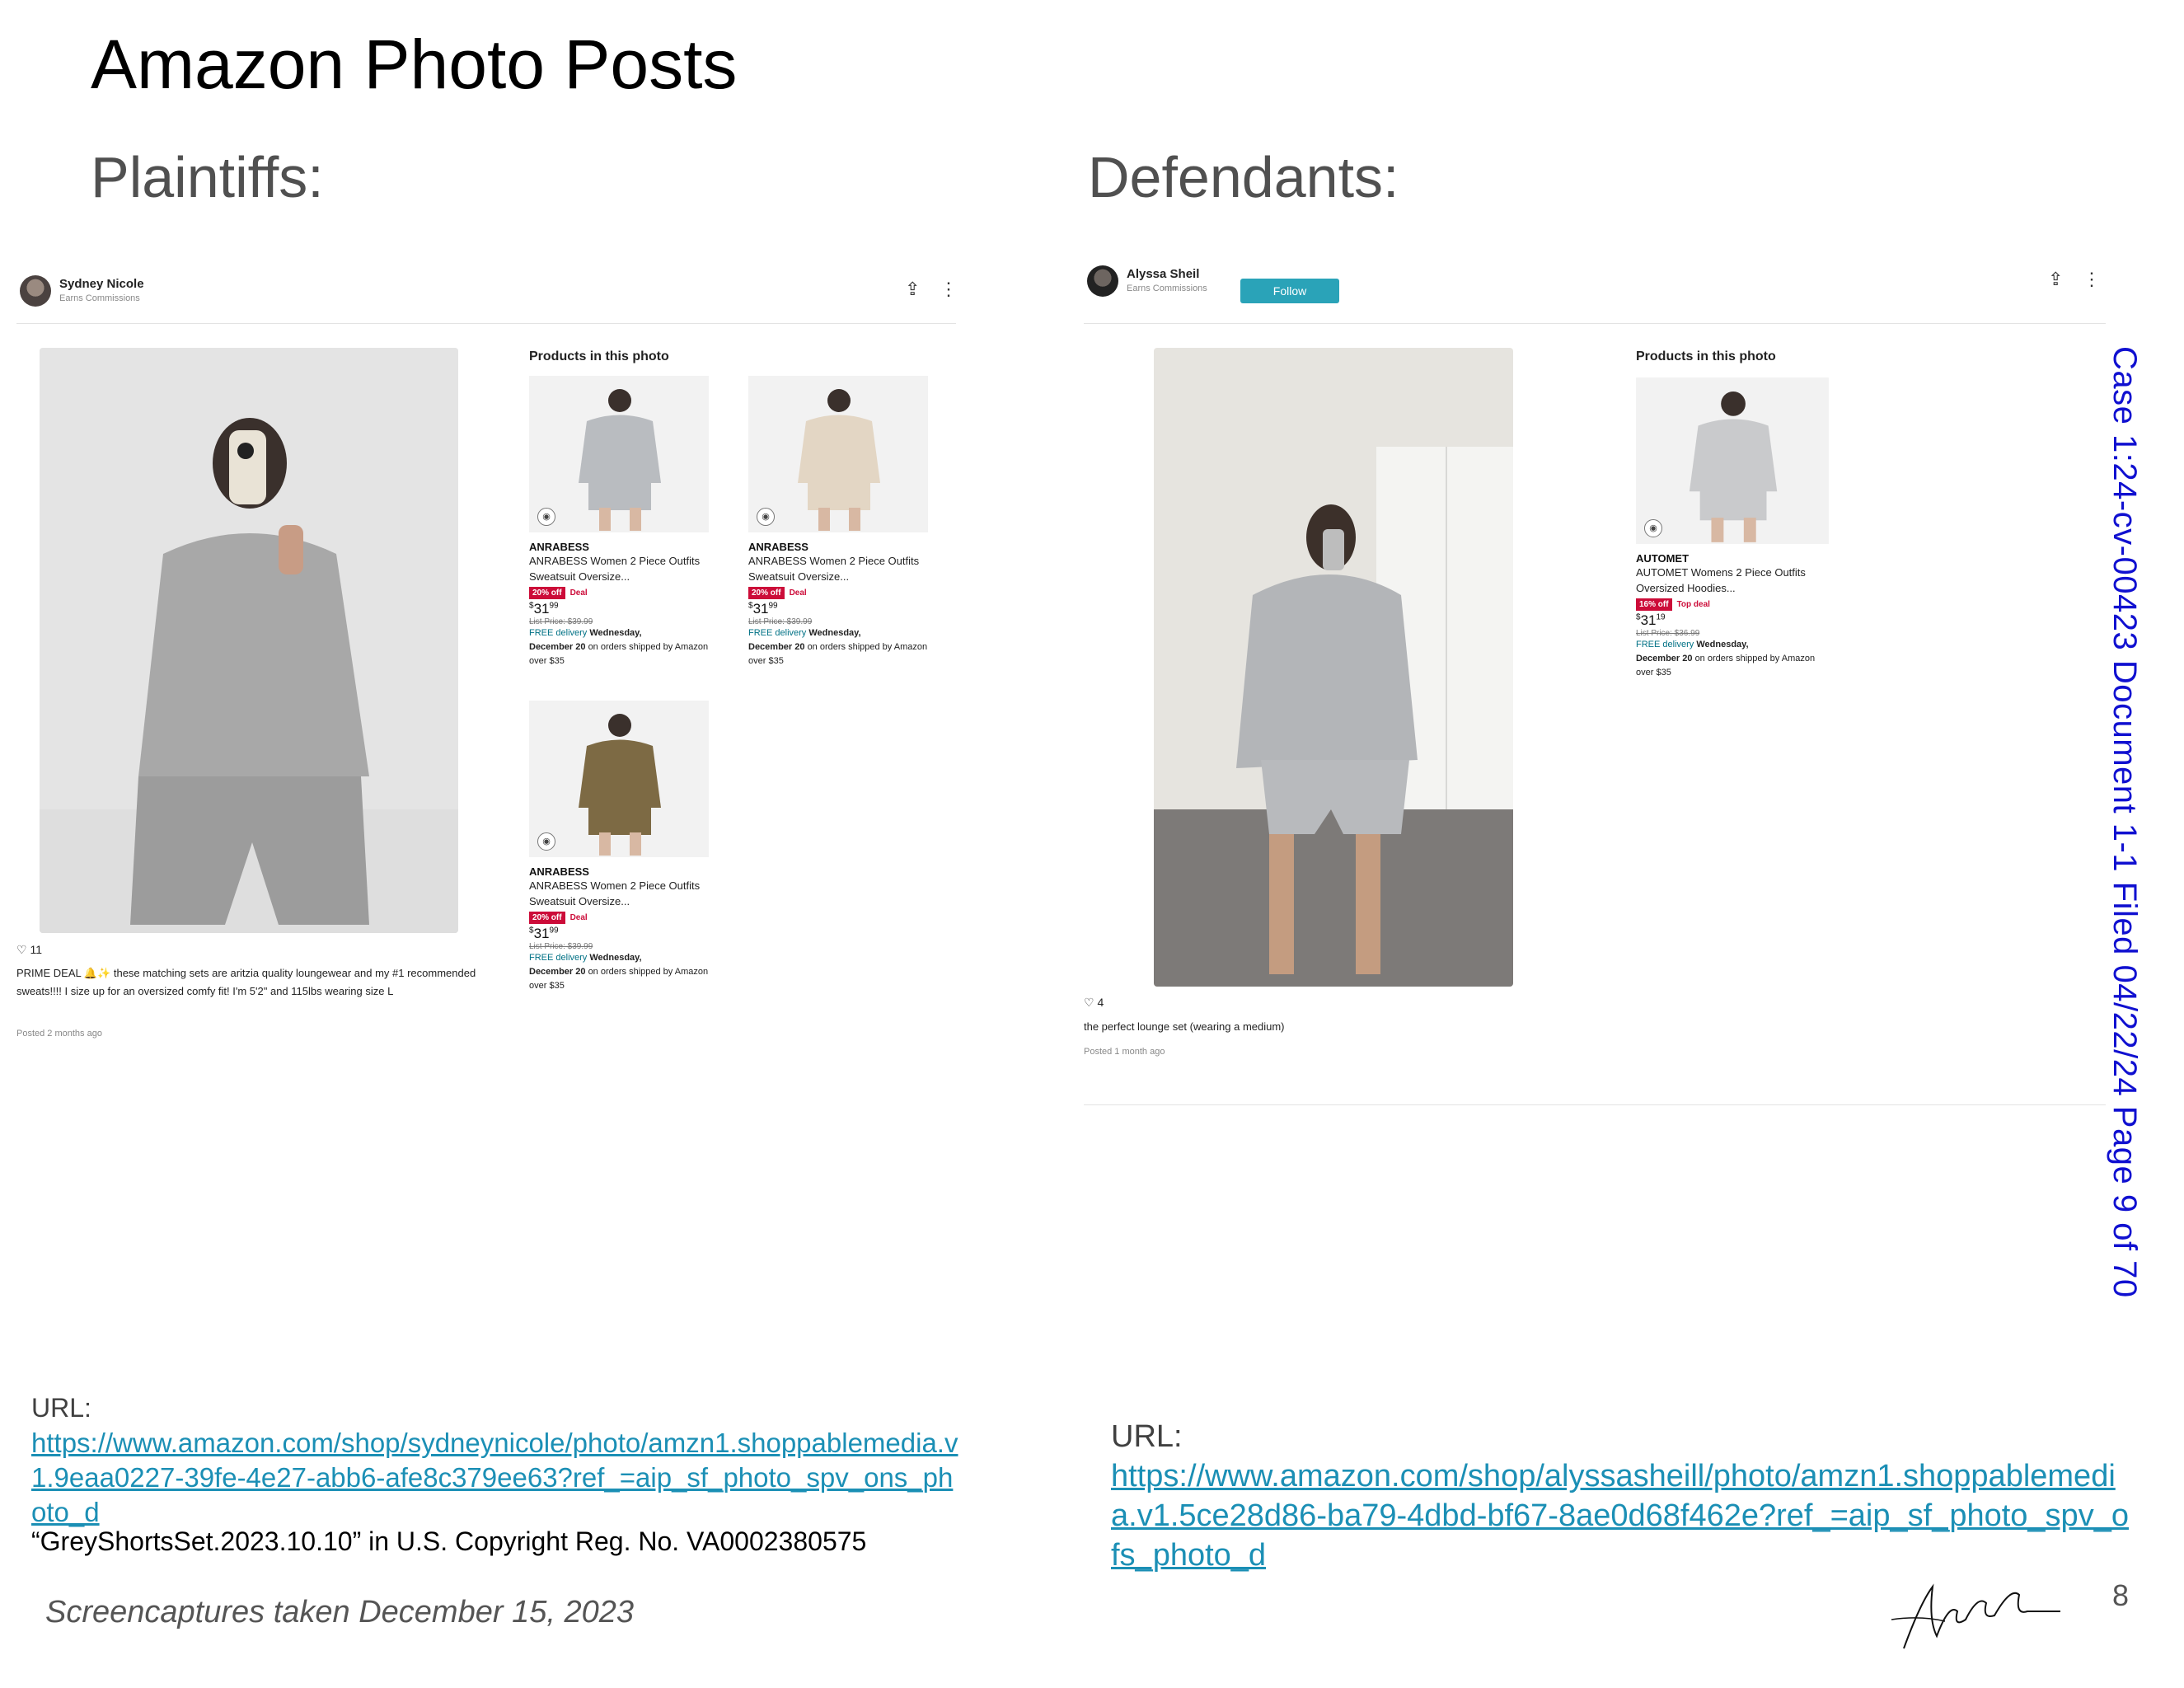 Image resolution: width=2184 pixels, height=1688 pixels. I want to click on like-count: ♡ 4, so click(1094, 1003).